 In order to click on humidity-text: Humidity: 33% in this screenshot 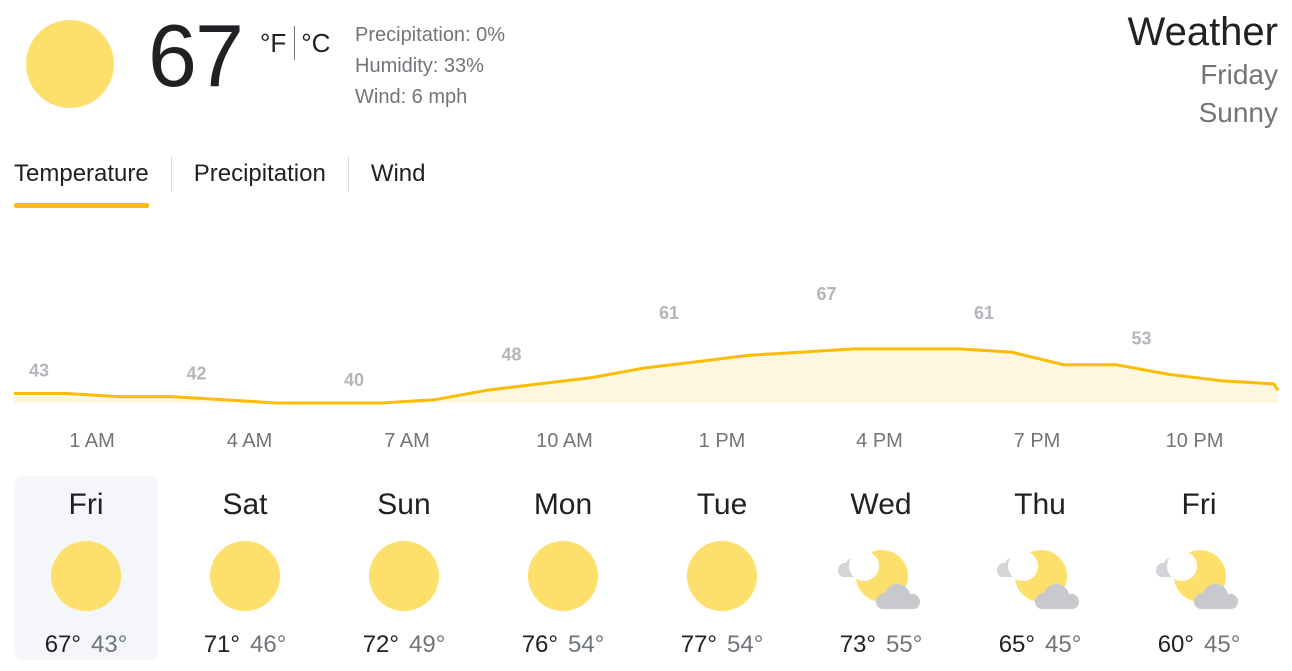, I will do `click(419, 66)`.